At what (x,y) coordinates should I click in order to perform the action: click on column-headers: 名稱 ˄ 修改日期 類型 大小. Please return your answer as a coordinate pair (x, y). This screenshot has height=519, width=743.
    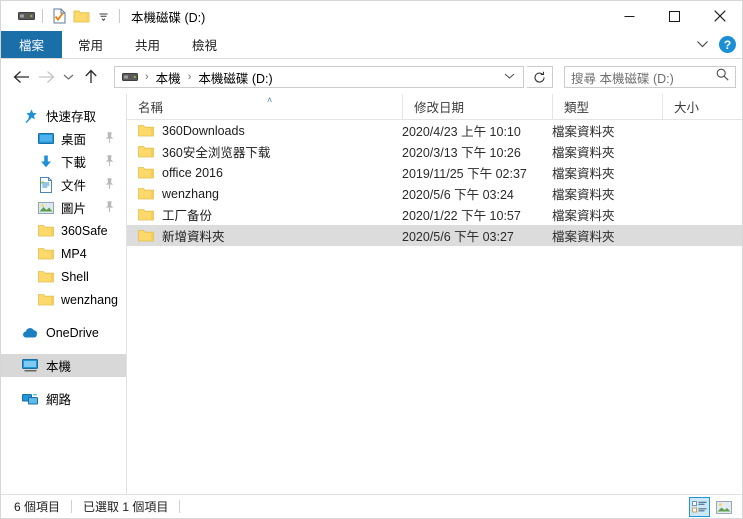
    Looking at the image, I should click on (434, 106).